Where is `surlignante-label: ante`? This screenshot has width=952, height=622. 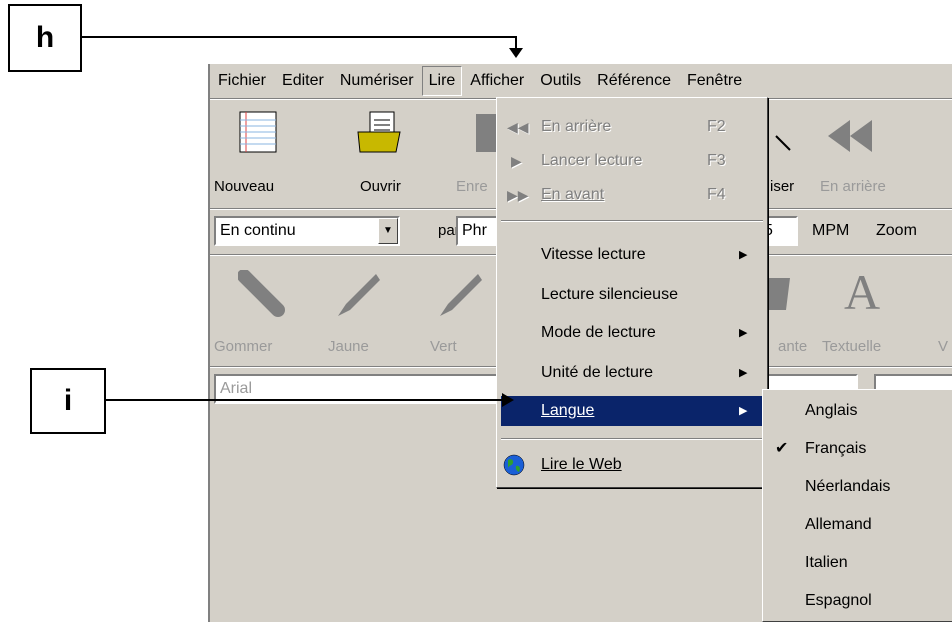
surlignante-label: ante is located at coordinates (792, 346).